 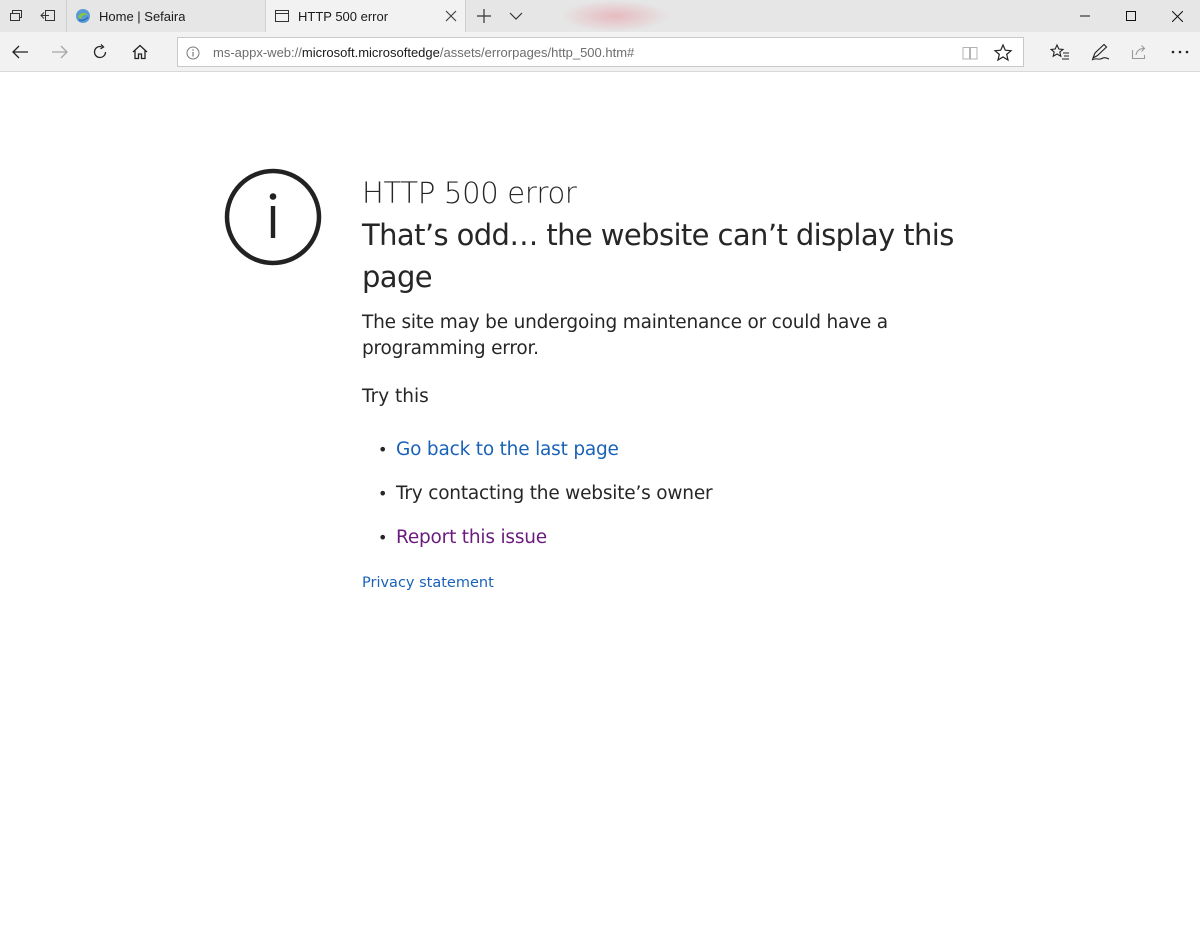 I want to click on info-icon, so click(x=273, y=217).